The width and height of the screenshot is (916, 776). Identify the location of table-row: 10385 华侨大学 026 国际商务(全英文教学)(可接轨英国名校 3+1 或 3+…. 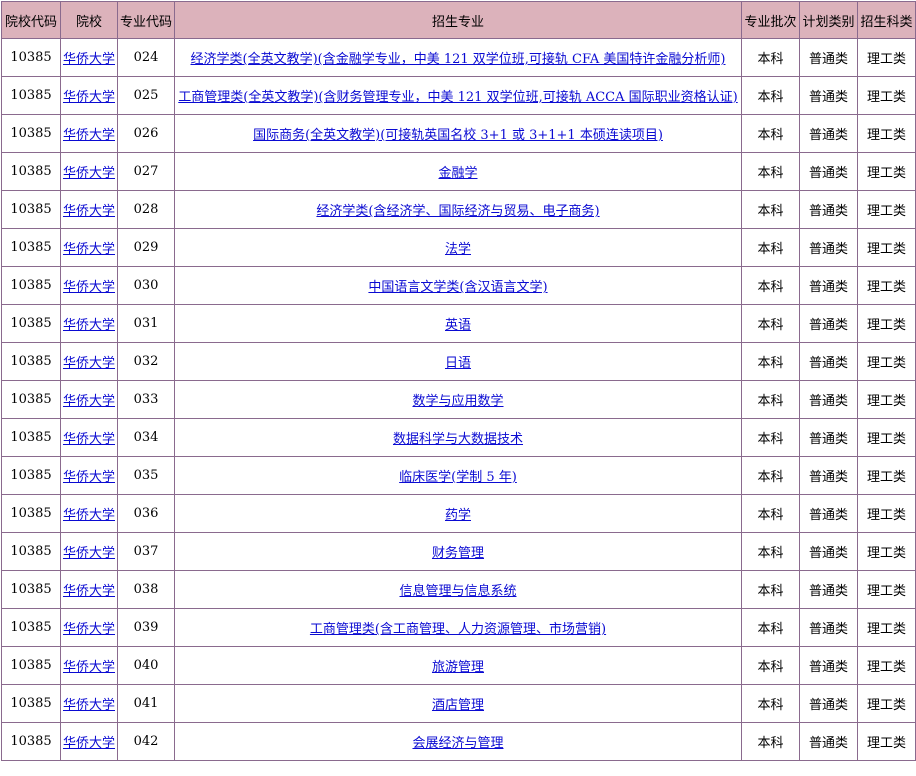
(458, 133).